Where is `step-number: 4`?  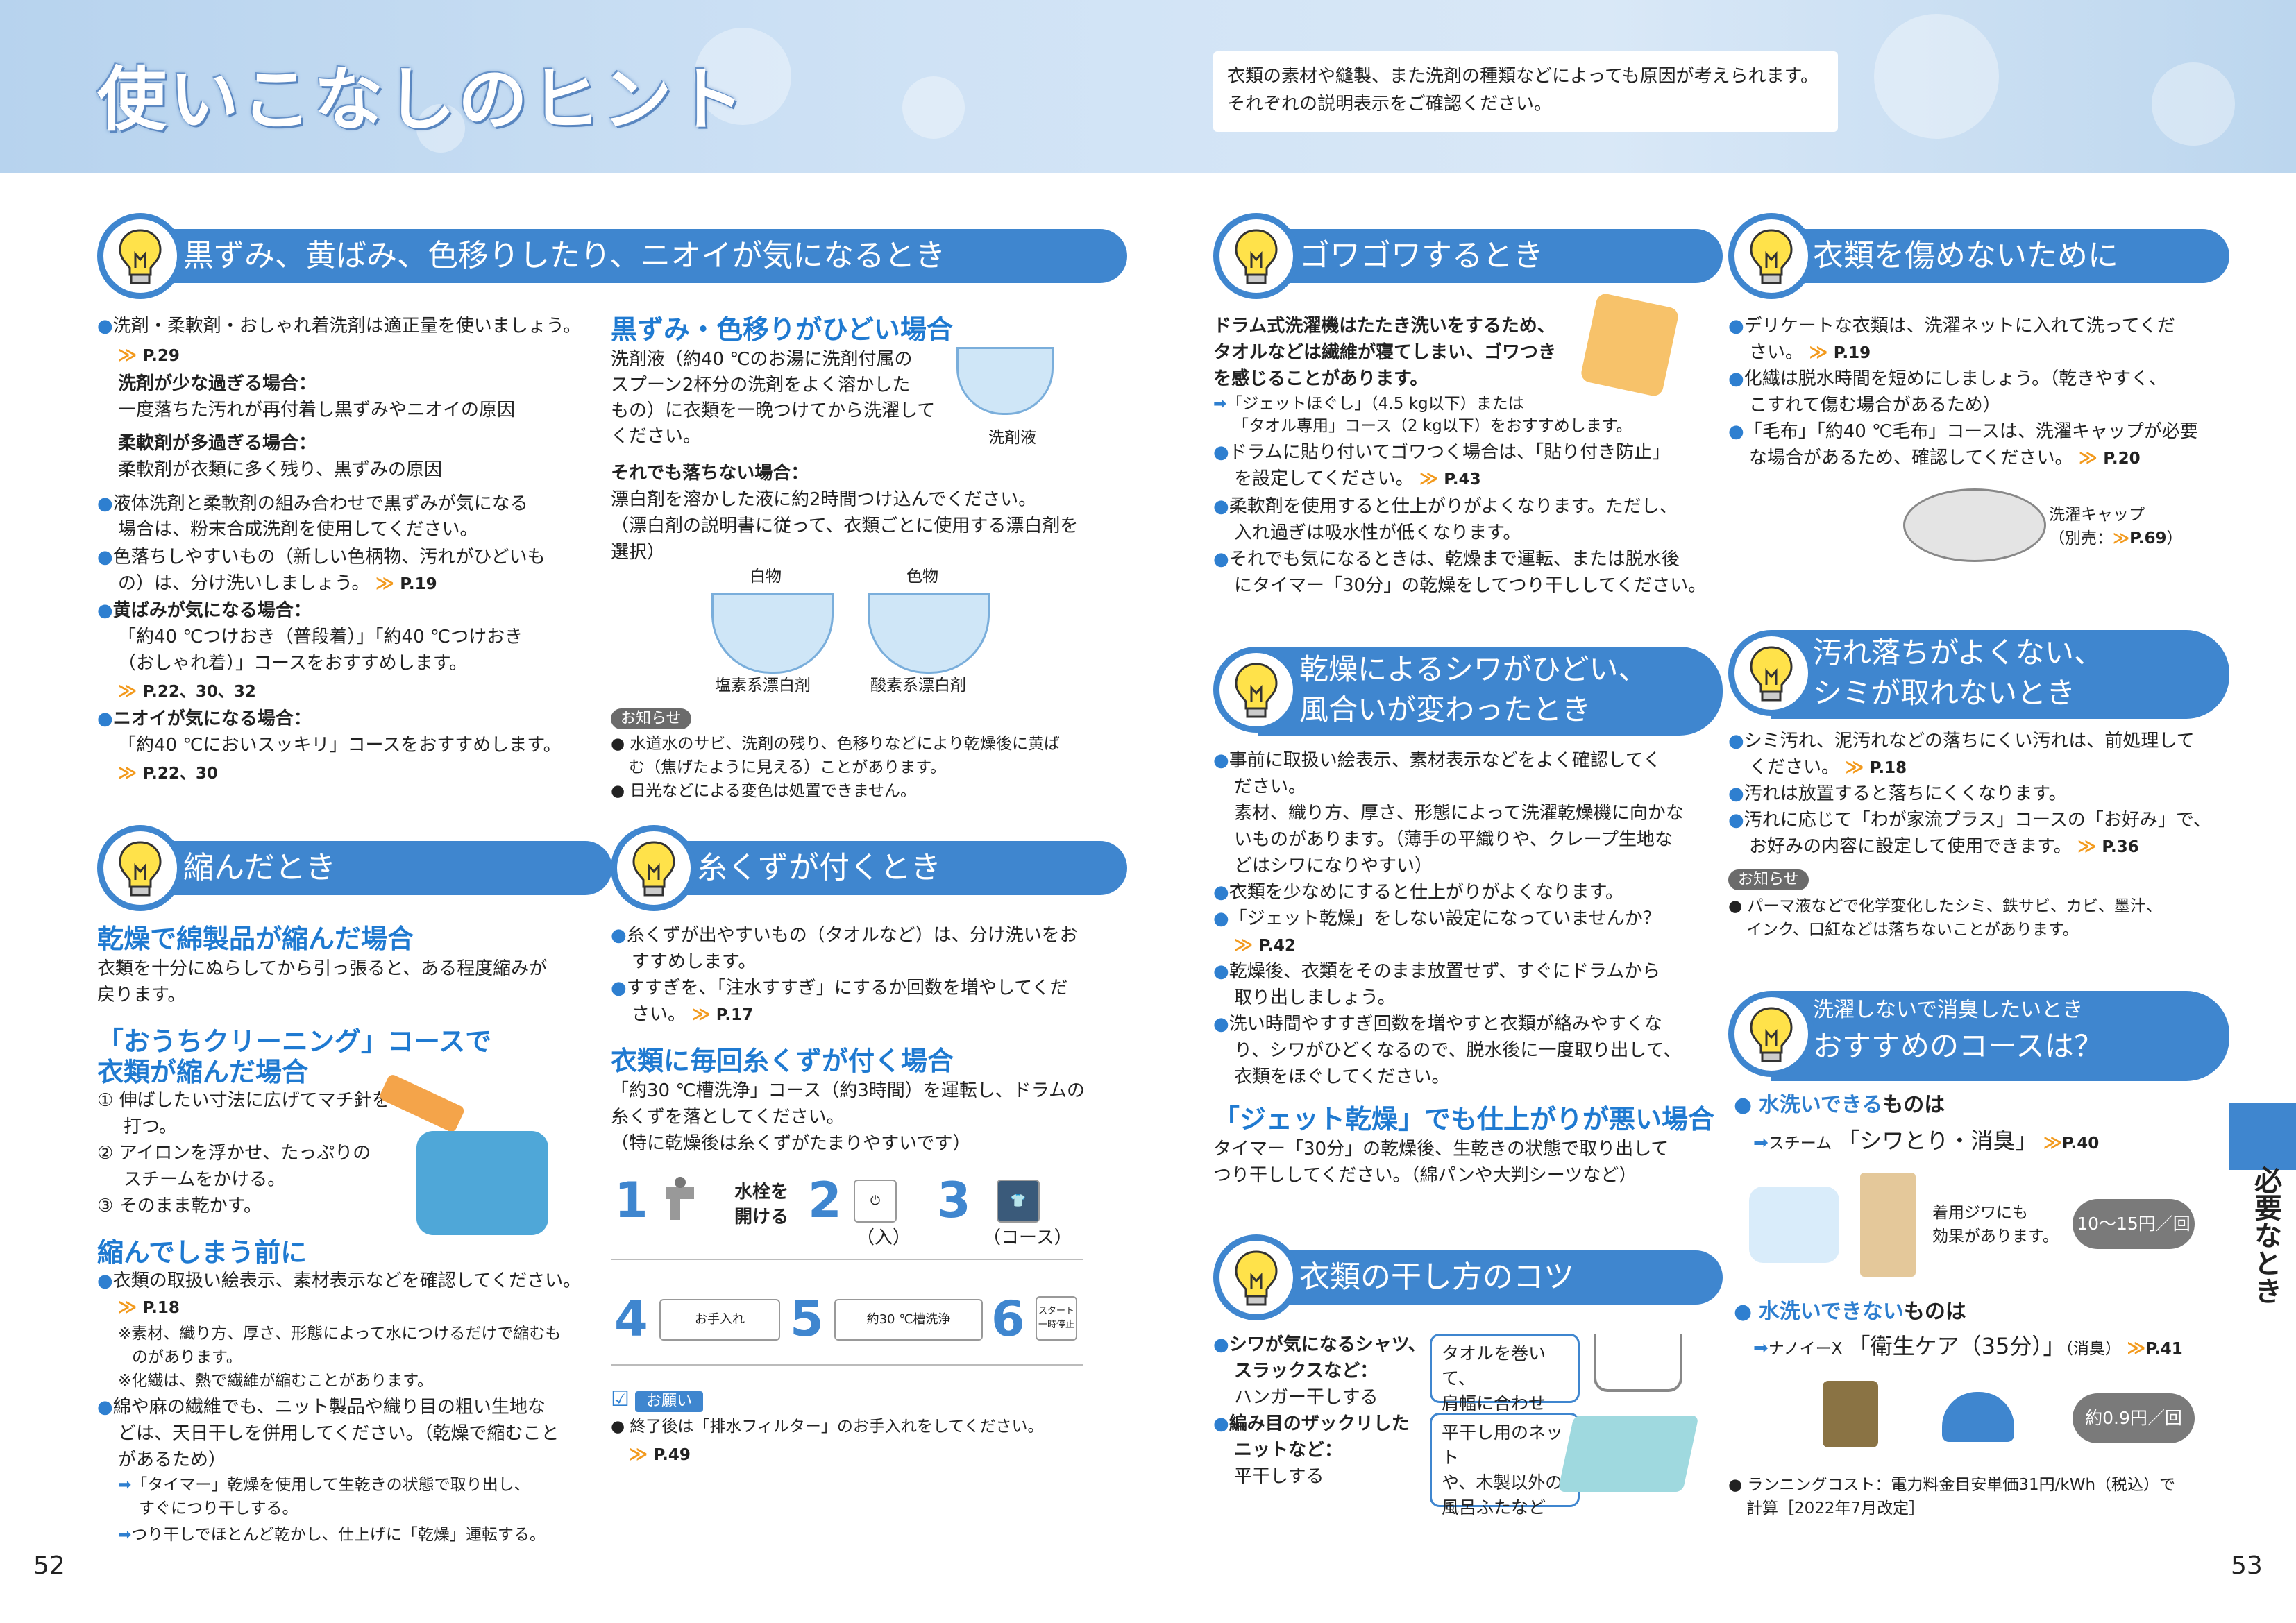 step-number: 4 is located at coordinates (631, 1319).